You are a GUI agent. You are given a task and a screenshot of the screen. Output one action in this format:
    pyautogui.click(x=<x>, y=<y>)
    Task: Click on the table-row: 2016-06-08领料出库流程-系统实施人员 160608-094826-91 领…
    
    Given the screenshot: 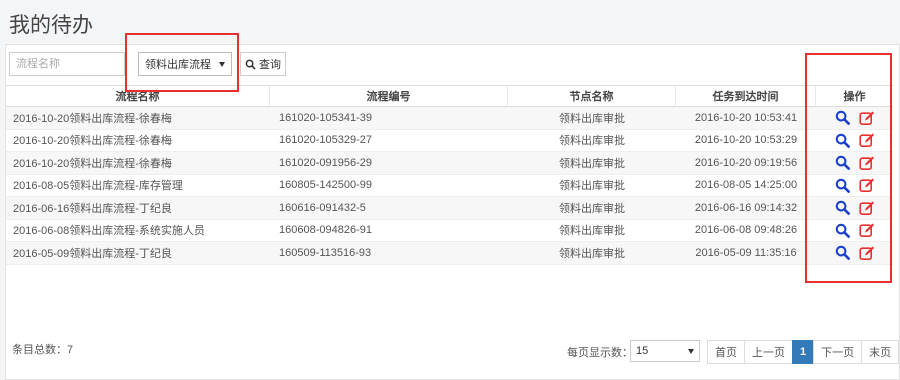 What is the action you would take?
    pyautogui.click(x=449, y=231)
    